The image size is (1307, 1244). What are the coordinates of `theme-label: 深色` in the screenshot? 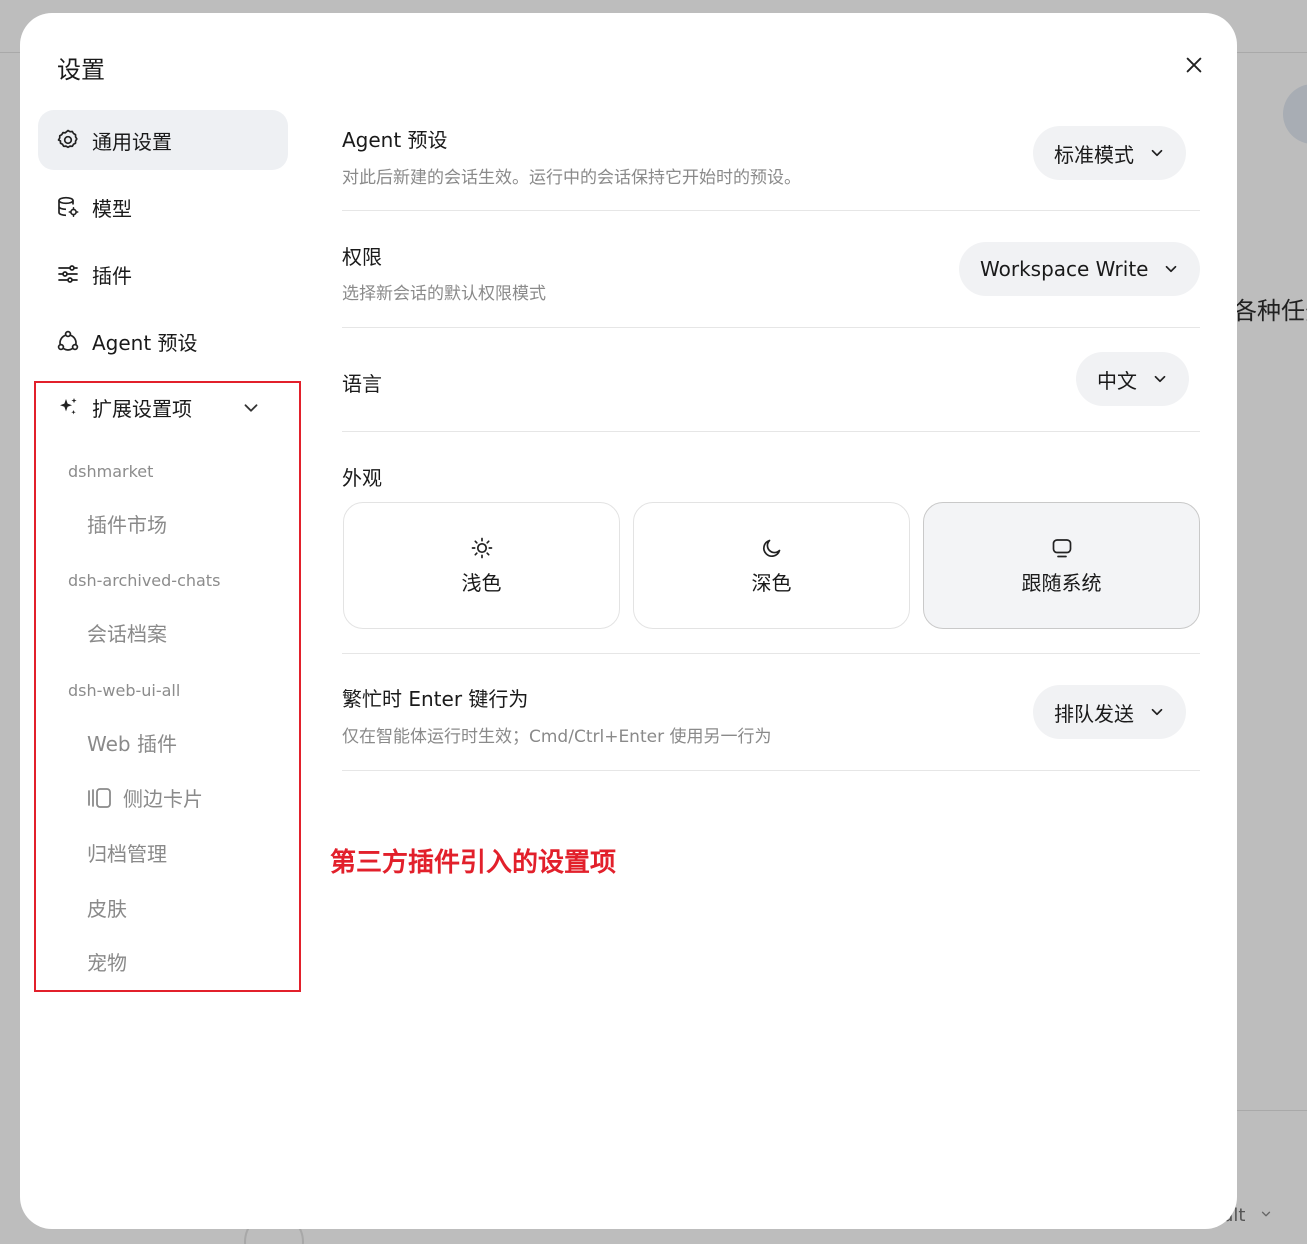 It's located at (771, 583).